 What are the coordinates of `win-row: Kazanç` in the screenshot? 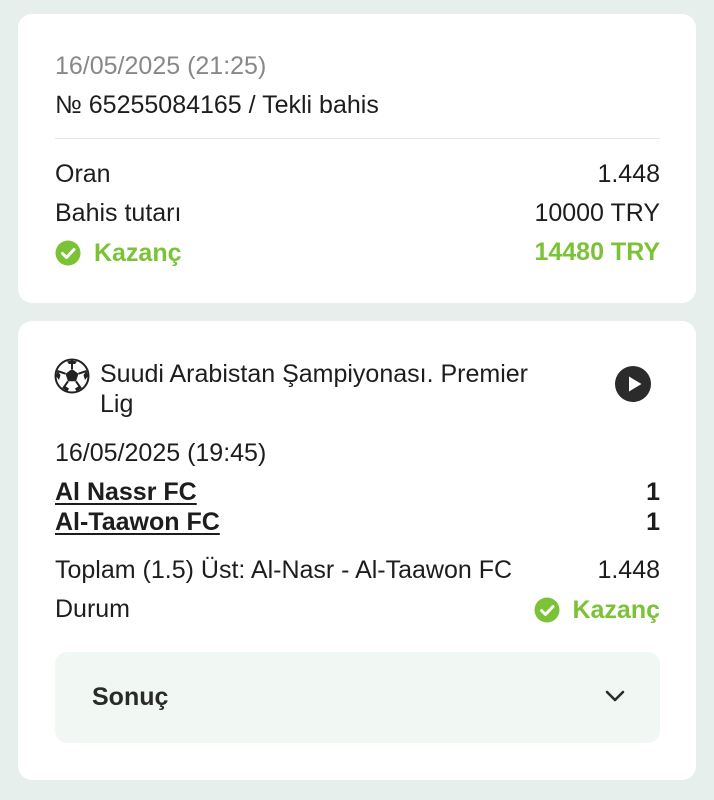 It's located at (118, 252).